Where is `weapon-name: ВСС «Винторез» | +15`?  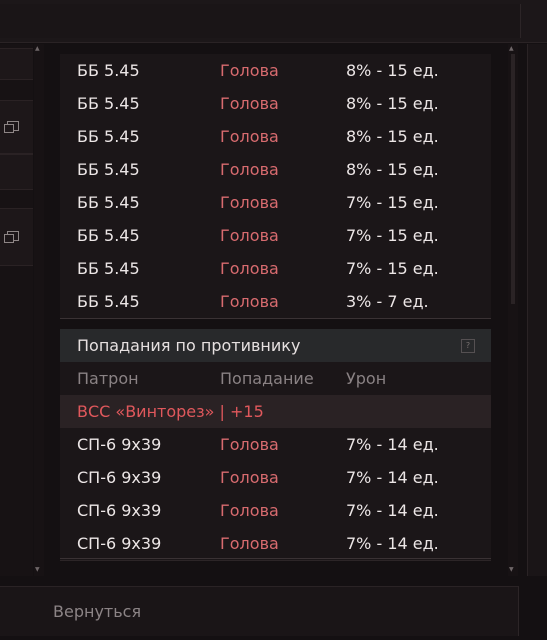
weapon-name: ВСС «Винторез» | +15 is located at coordinates (170, 411).